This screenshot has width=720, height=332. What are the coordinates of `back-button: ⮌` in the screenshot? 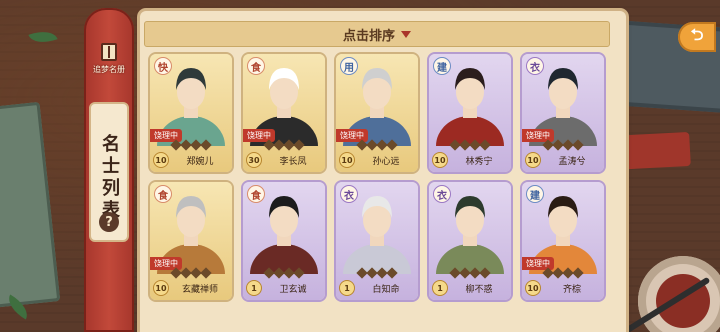 It's located at (697, 37).